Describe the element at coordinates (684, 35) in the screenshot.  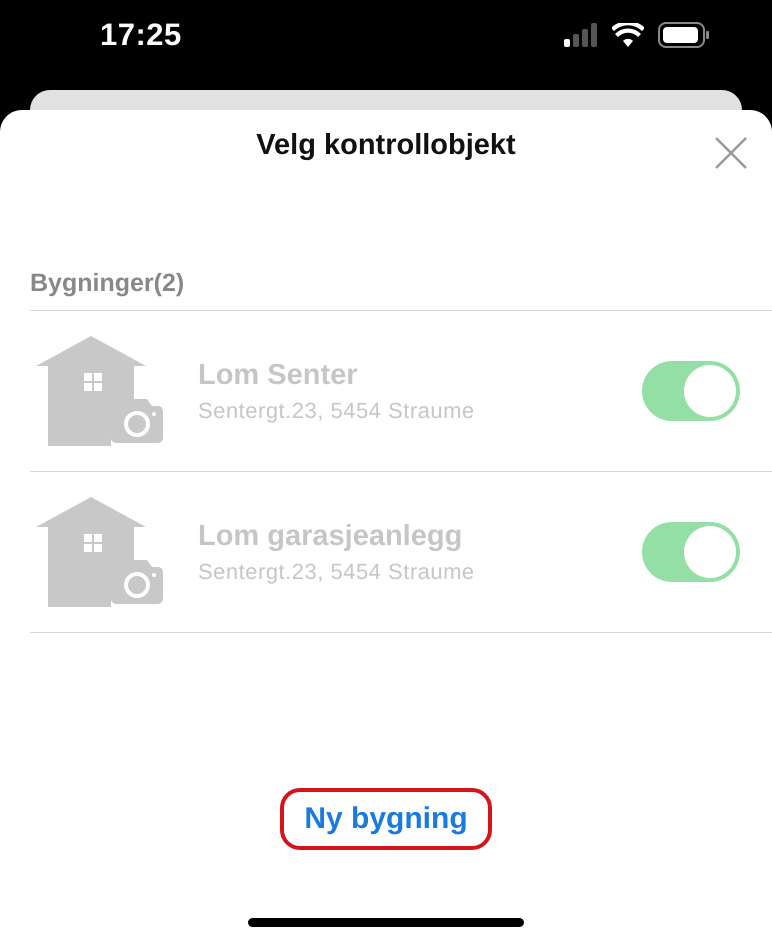
I see `battery-icon` at that location.